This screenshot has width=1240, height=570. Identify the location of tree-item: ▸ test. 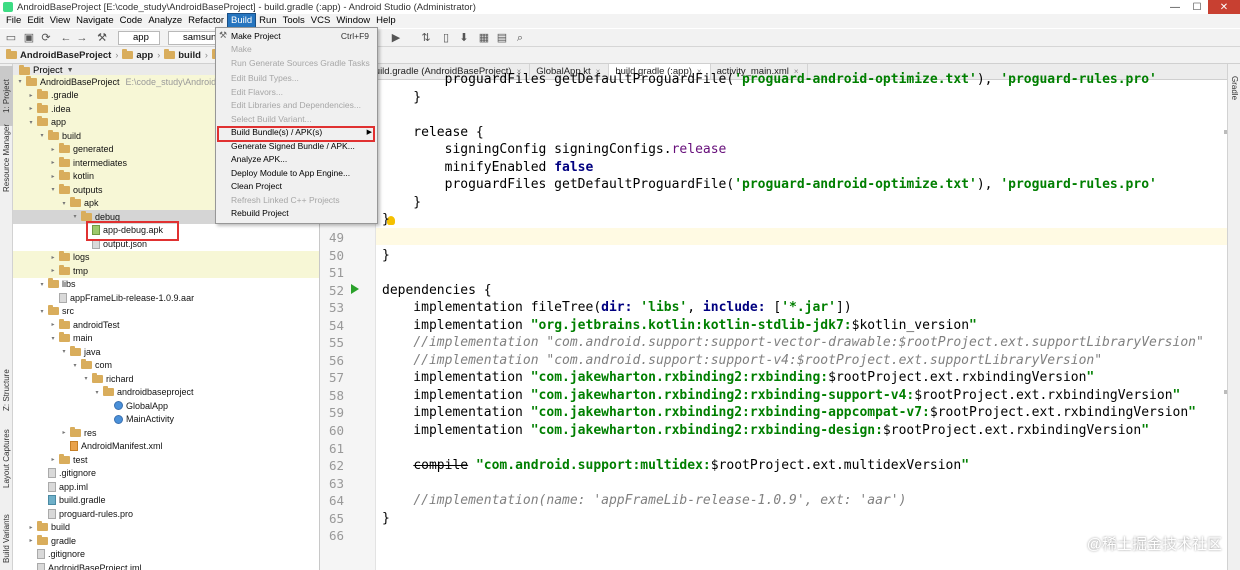
(166, 460).